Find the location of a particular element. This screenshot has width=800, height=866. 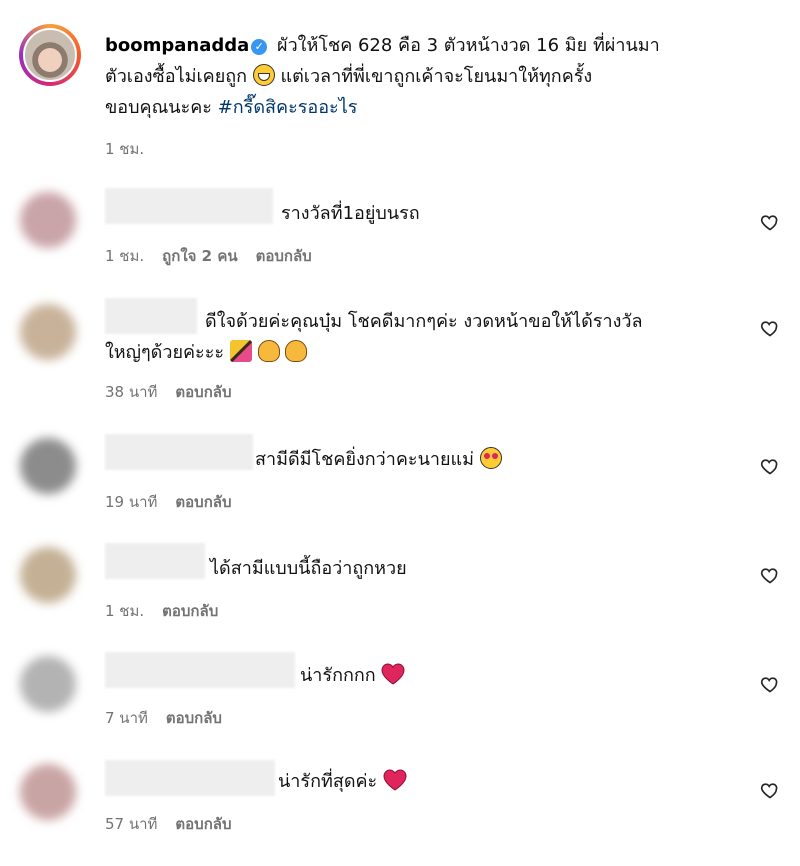

comment-meta: 57 นาที ตอบกลับ is located at coordinates (177, 824).